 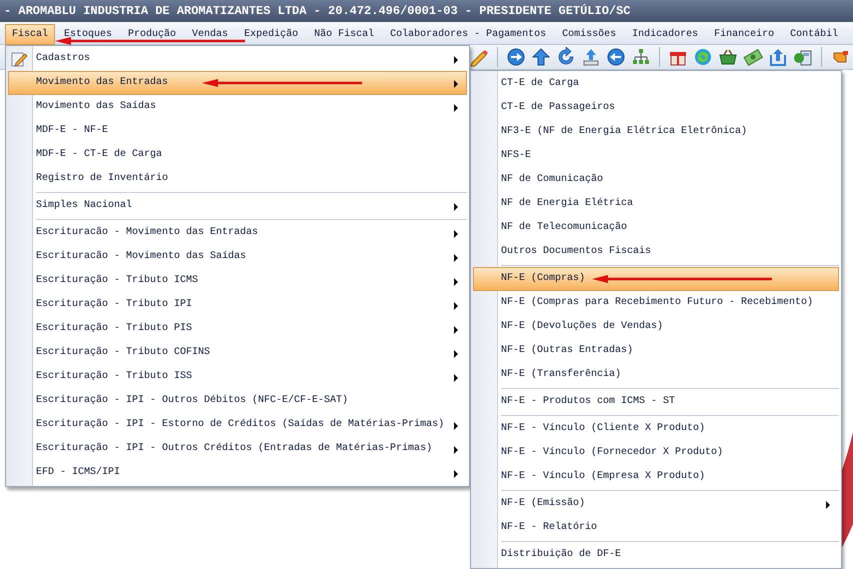 What do you see at coordinates (656, 132) in the screenshot?
I see `menu-item: NF3-E (NF de Energia Elétrica Eletrônica)` at bounding box center [656, 132].